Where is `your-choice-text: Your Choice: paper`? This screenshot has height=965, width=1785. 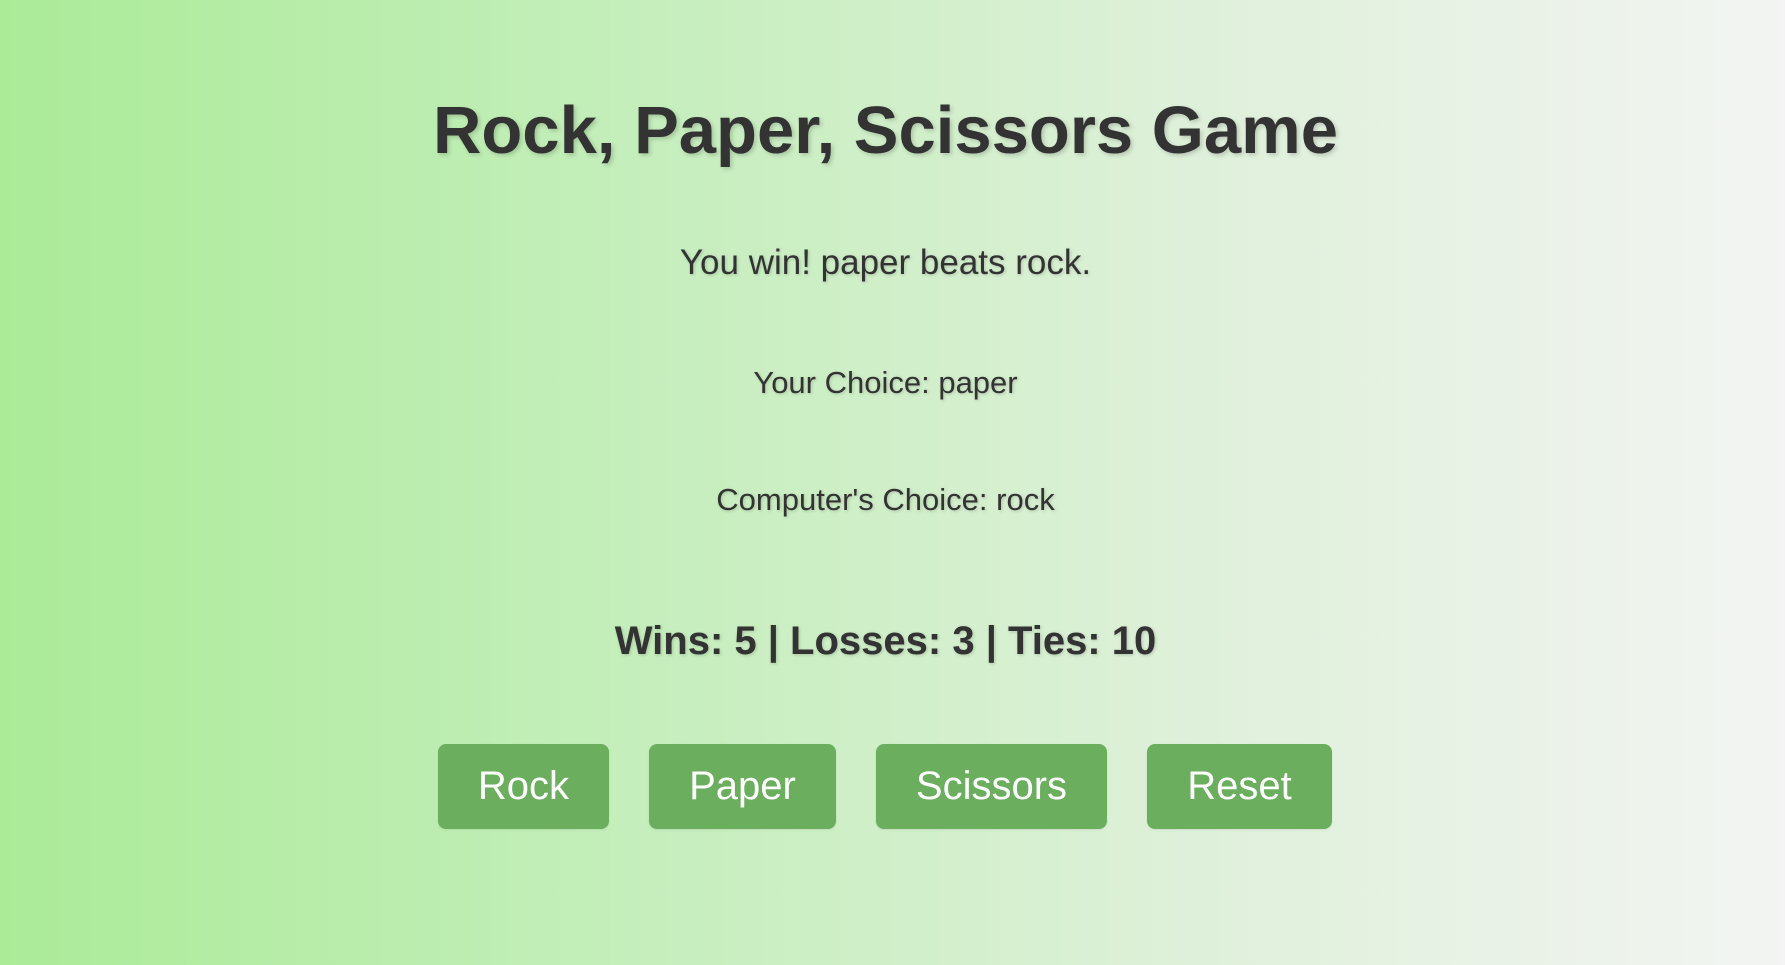
your-choice-text: Your Choice: paper is located at coordinates (885, 382).